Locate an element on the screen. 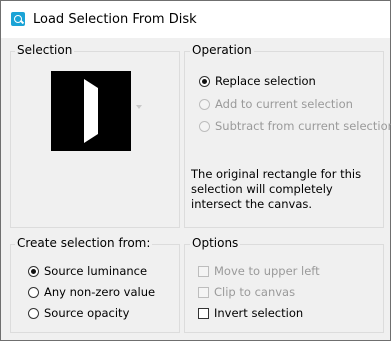  radio-label: Add to current selection is located at coordinates (284, 104).